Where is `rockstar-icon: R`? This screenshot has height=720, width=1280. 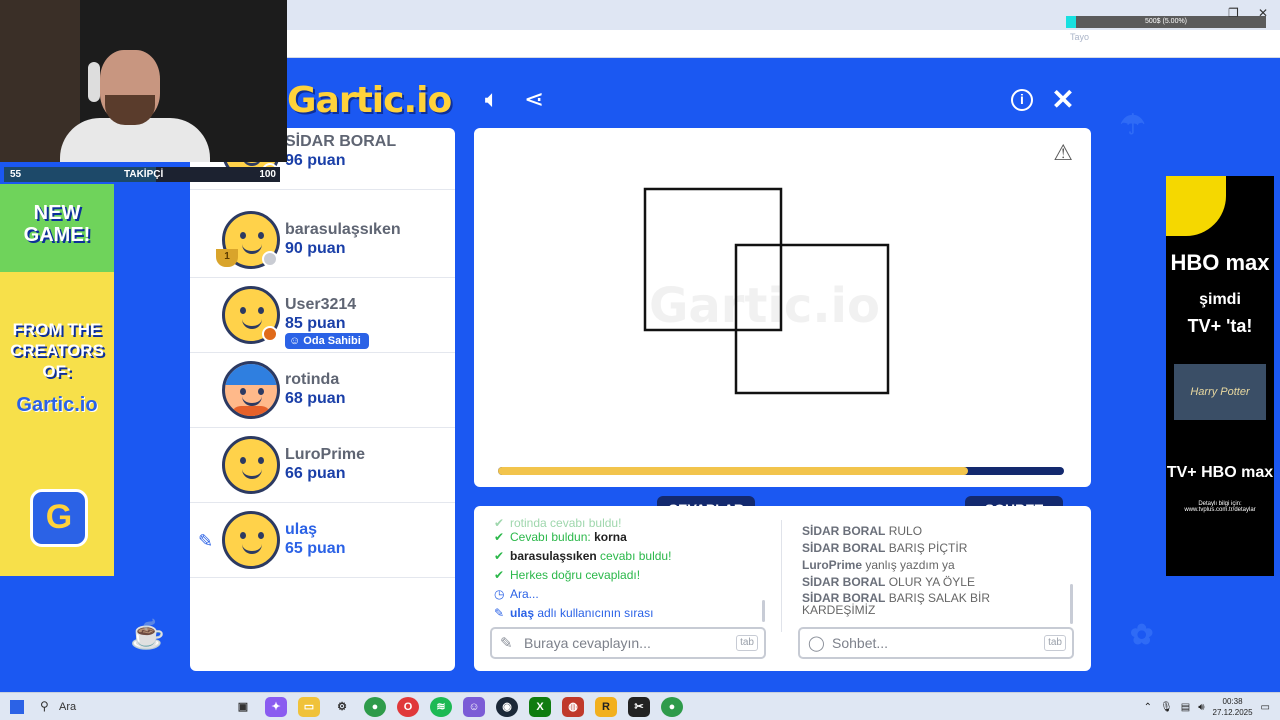
rockstar-icon: R is located at coordinates (606, 707).